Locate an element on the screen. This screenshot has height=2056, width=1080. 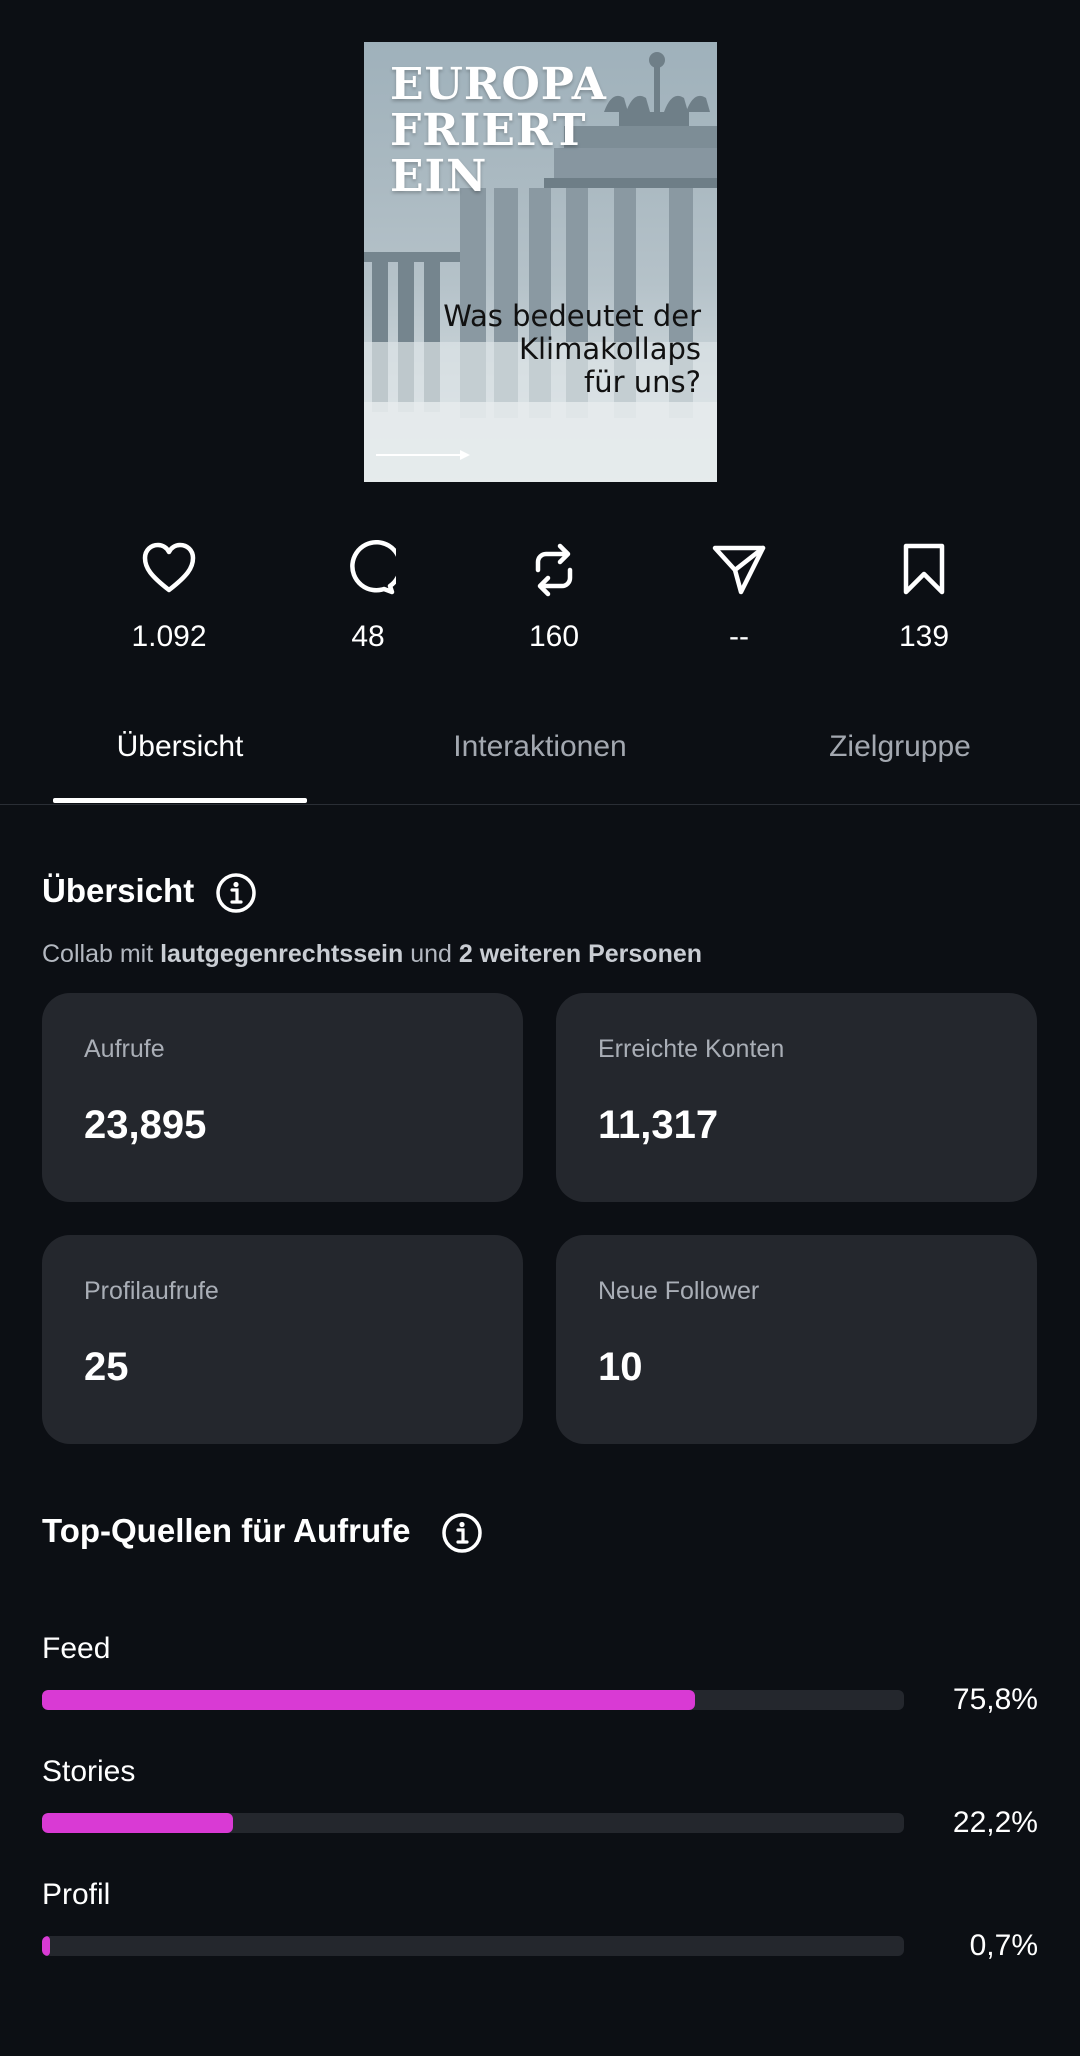
stat-label: Erreichte Konten is located at coordinates (691, 1049).